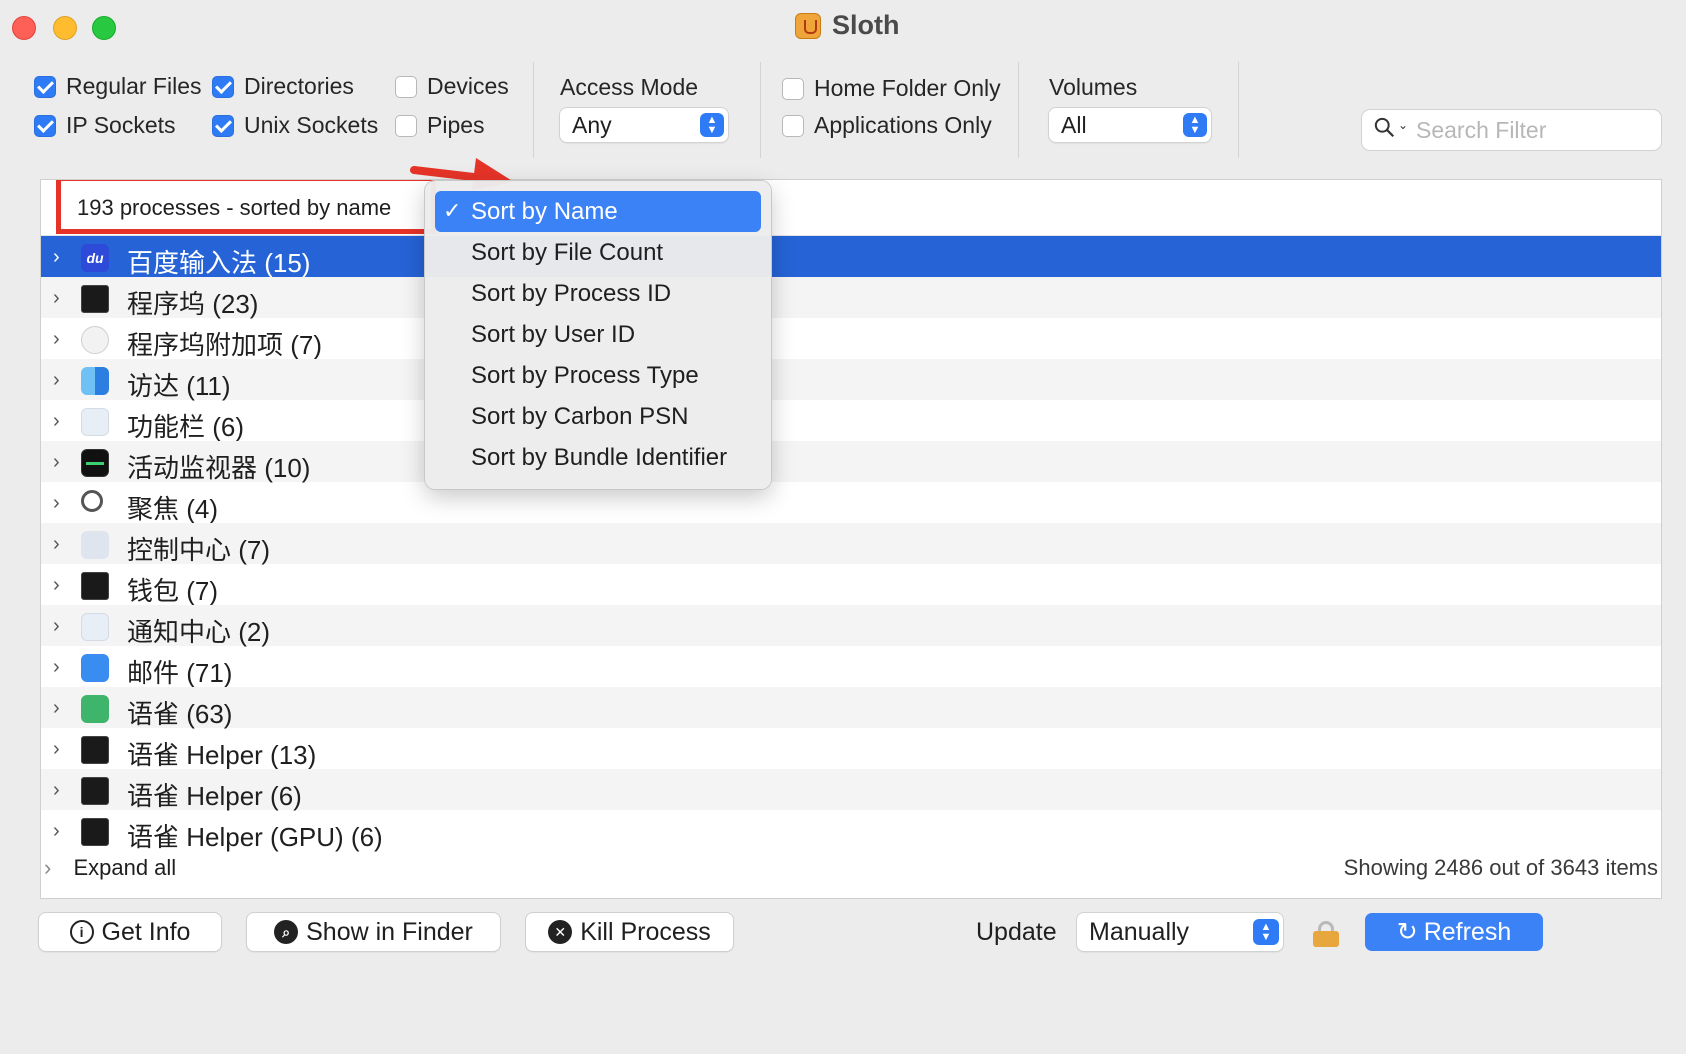 Image resolution: width=1686 pixels, height=1054 pixels. What do you see at coordinates (286, 932) in the screenshot?
I see `magnifier-icon: ⌕` at bounding box center [286, 932].